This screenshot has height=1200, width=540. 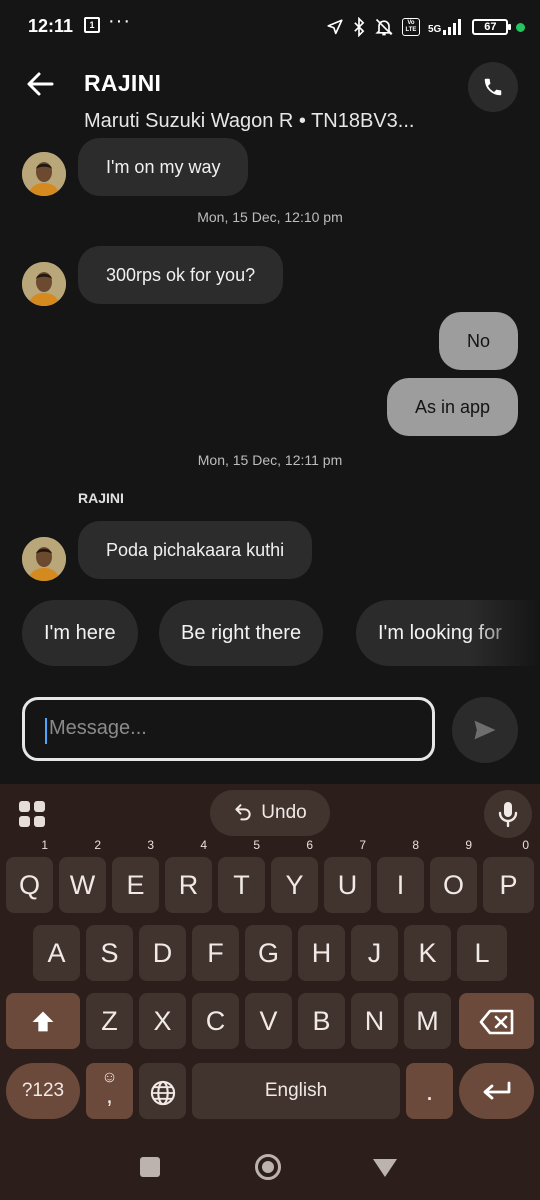 I want to click on calendar-notification-icon: 1, so click(x=92, y=25).